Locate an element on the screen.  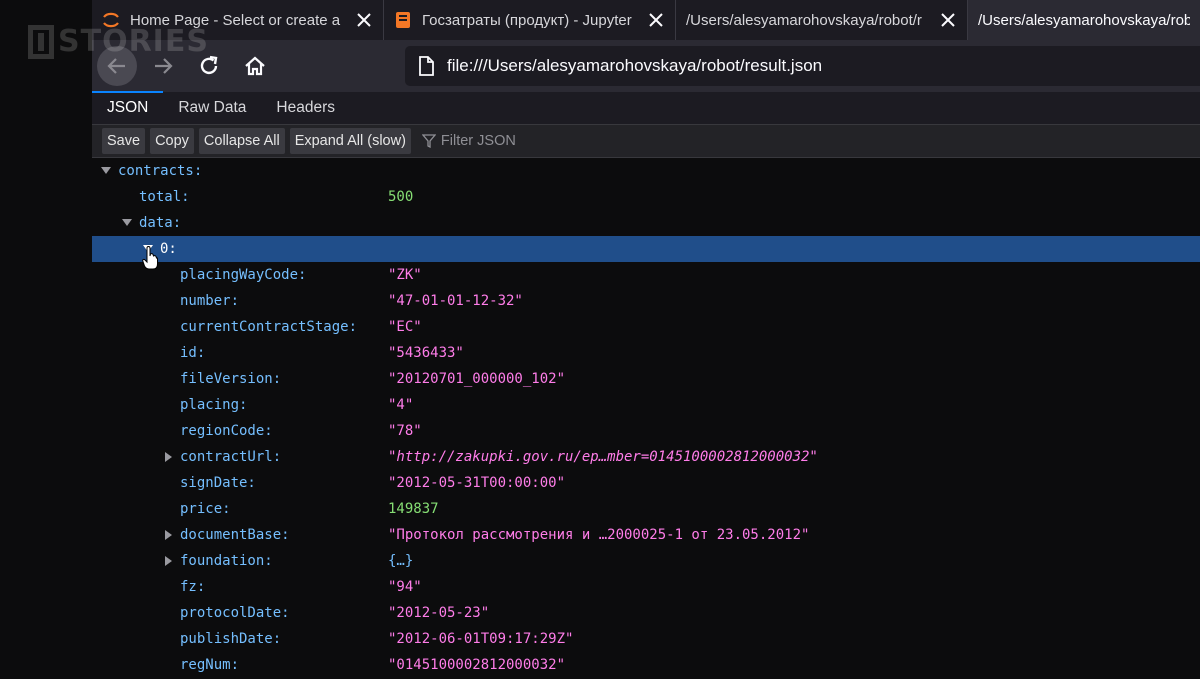
tab-result-json-active: /Users/alesyamarohovskaya/robo is located at coordinates (1084, 20).